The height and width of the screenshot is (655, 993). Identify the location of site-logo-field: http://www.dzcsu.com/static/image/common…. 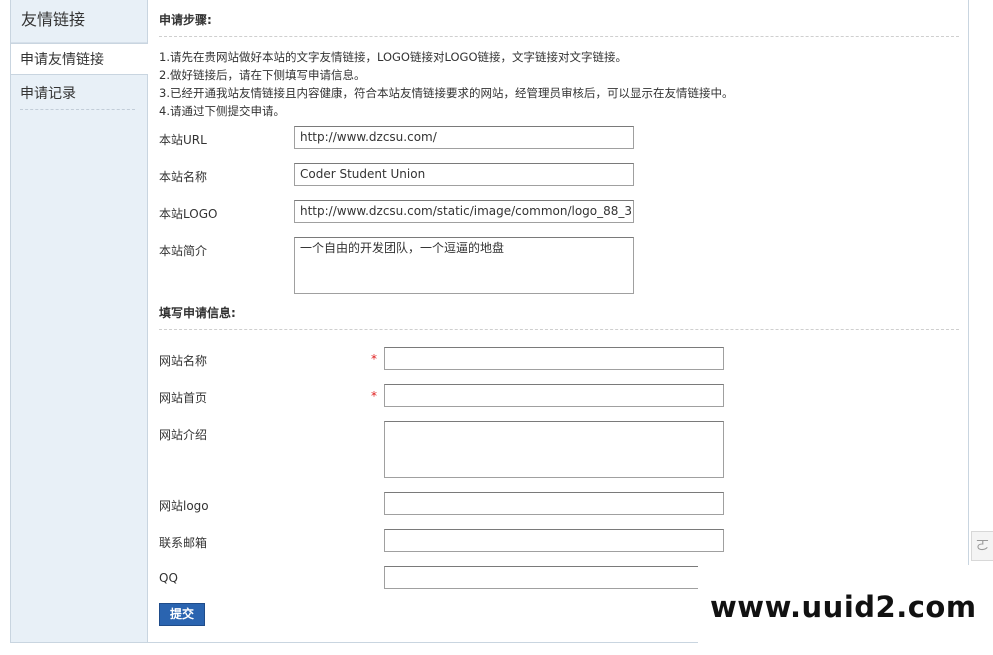
(464, 211).